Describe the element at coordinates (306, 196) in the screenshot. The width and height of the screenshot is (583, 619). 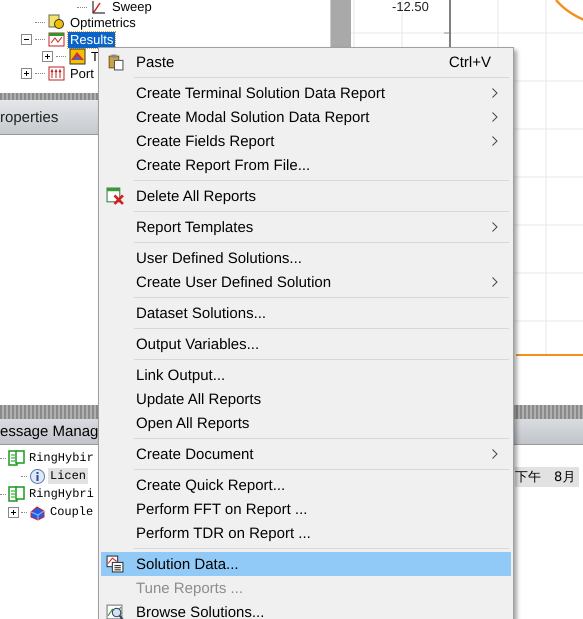
I see `menu-item: Delete All Reports` at that location.